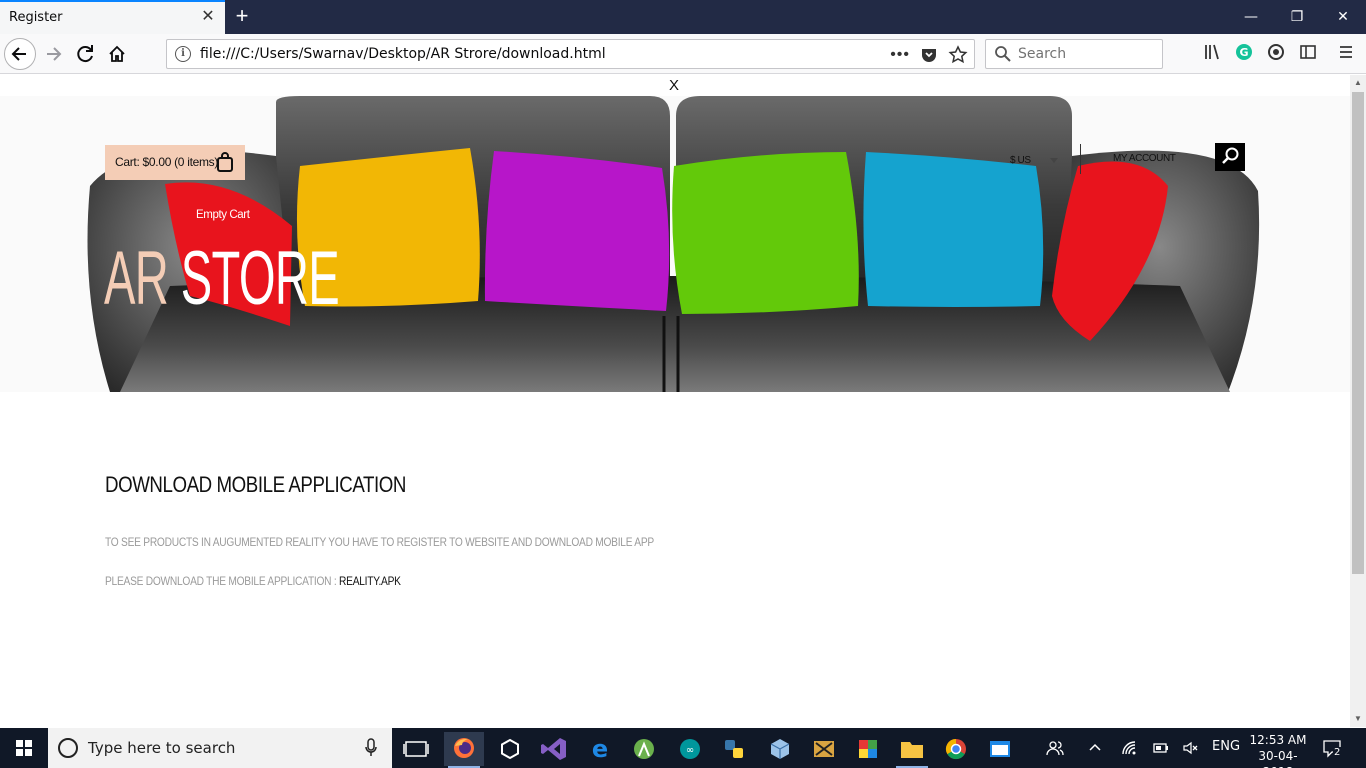 This screenshot has height=768, width=1366. I want to click on volume-muted-icon, so click(1191, 750).